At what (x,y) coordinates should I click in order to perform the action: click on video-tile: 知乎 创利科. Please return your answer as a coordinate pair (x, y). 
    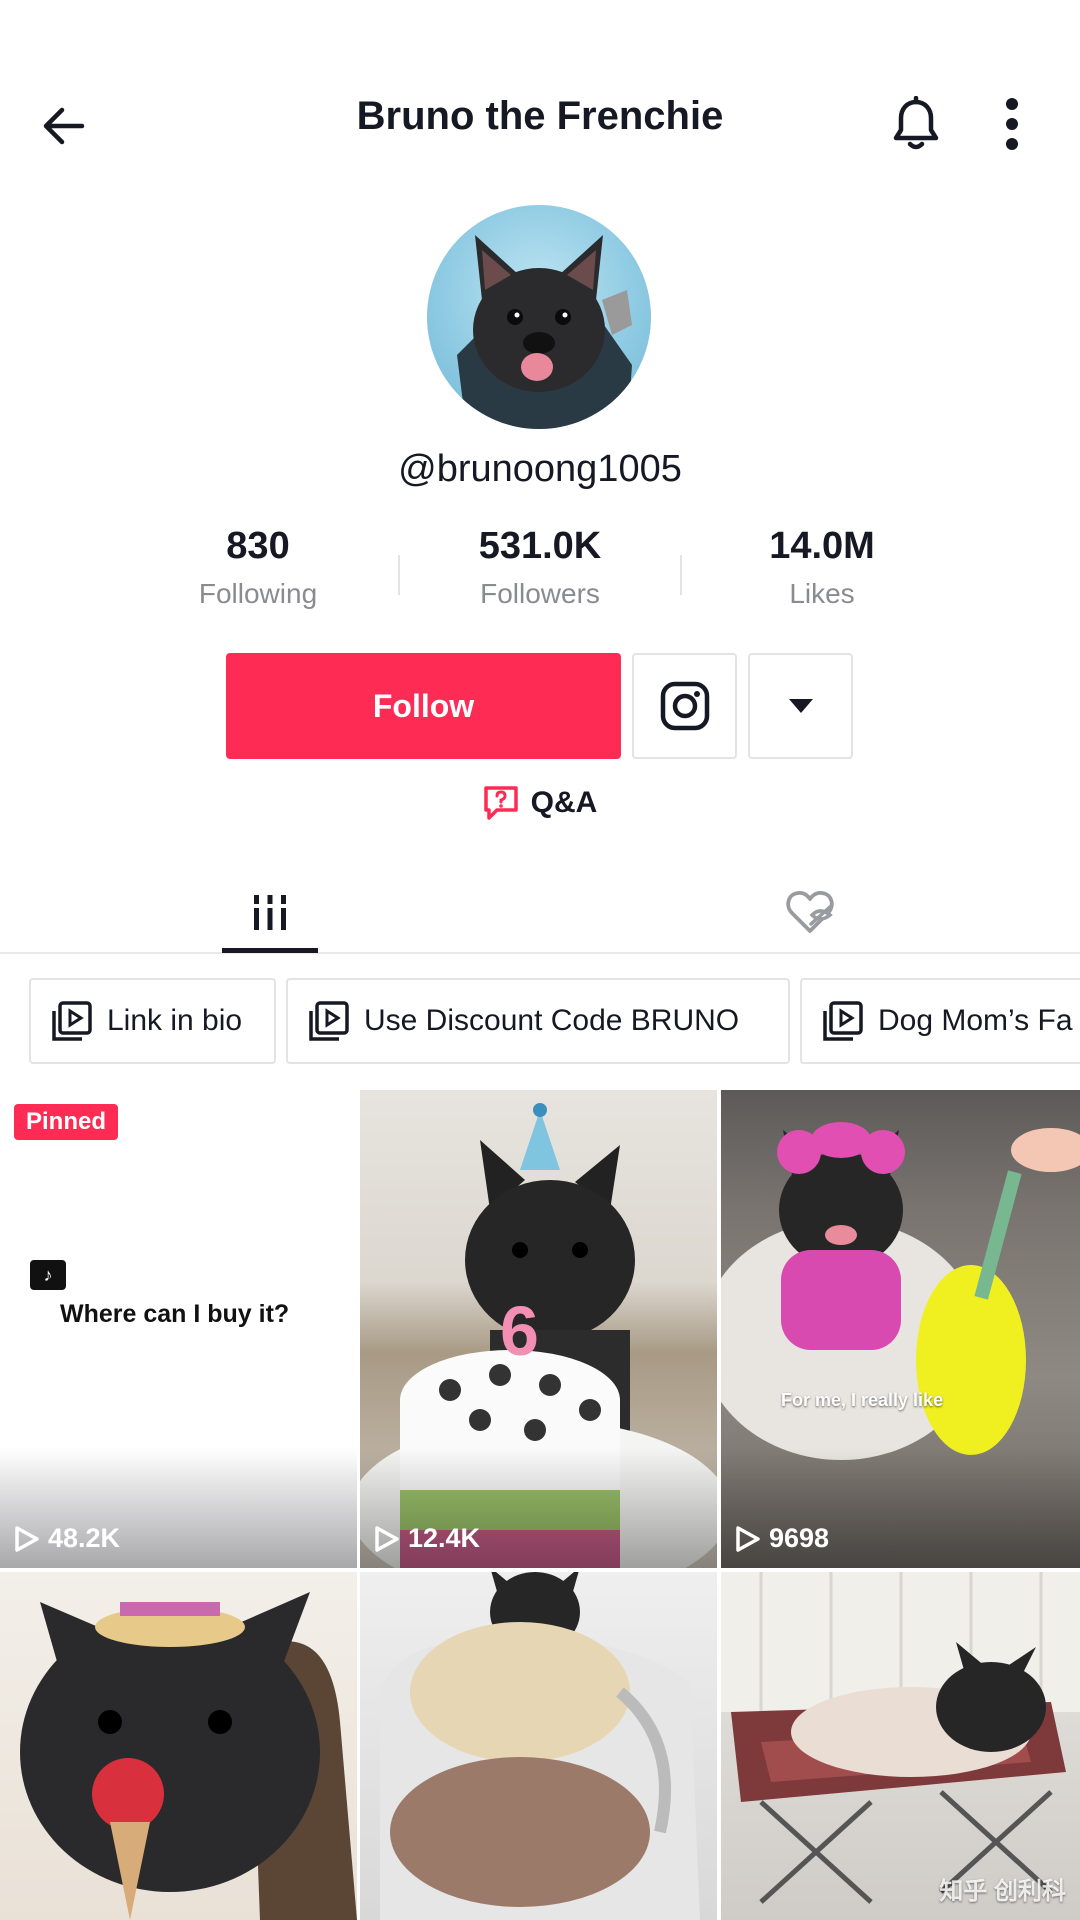
    Looking at the image, I should click on (900, 1746).